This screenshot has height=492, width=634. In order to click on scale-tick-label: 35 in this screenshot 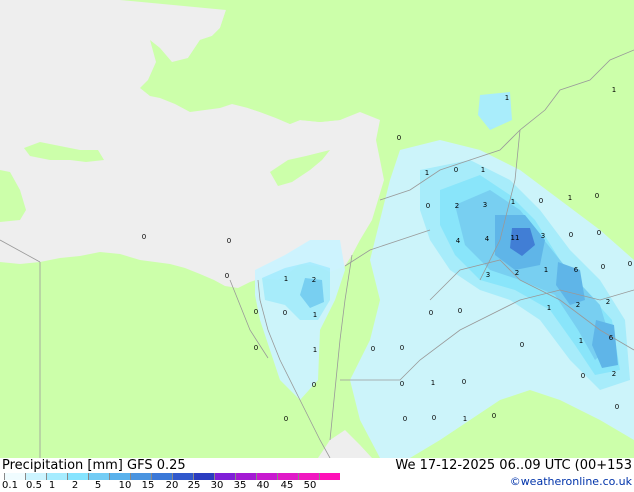, I will do `click(240, 485)`.